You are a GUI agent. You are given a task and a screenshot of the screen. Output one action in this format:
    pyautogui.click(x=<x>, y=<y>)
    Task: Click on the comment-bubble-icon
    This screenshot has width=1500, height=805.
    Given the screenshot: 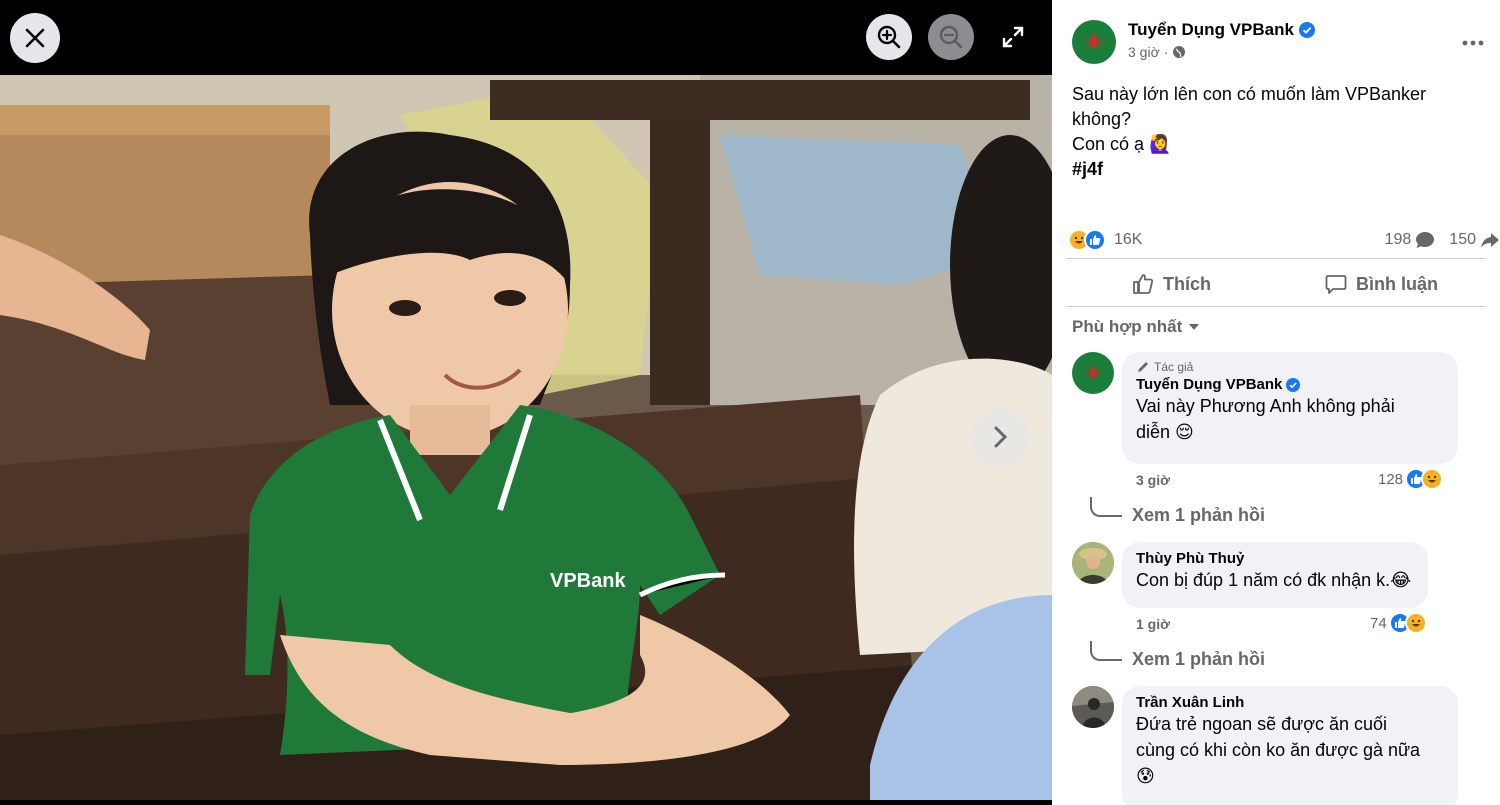 What is the action you would take?
    pyautogui.click(x=1425, y=240)
    